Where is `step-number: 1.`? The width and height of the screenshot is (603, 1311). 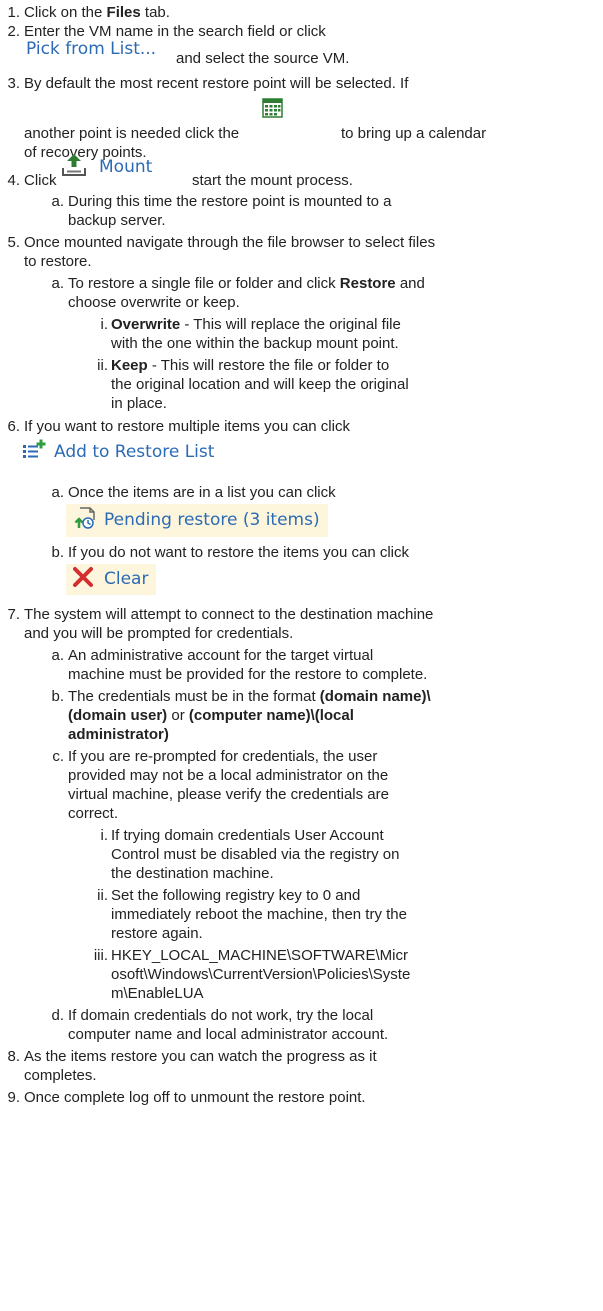 step-number: 1. is located at coordinates (13, 12).